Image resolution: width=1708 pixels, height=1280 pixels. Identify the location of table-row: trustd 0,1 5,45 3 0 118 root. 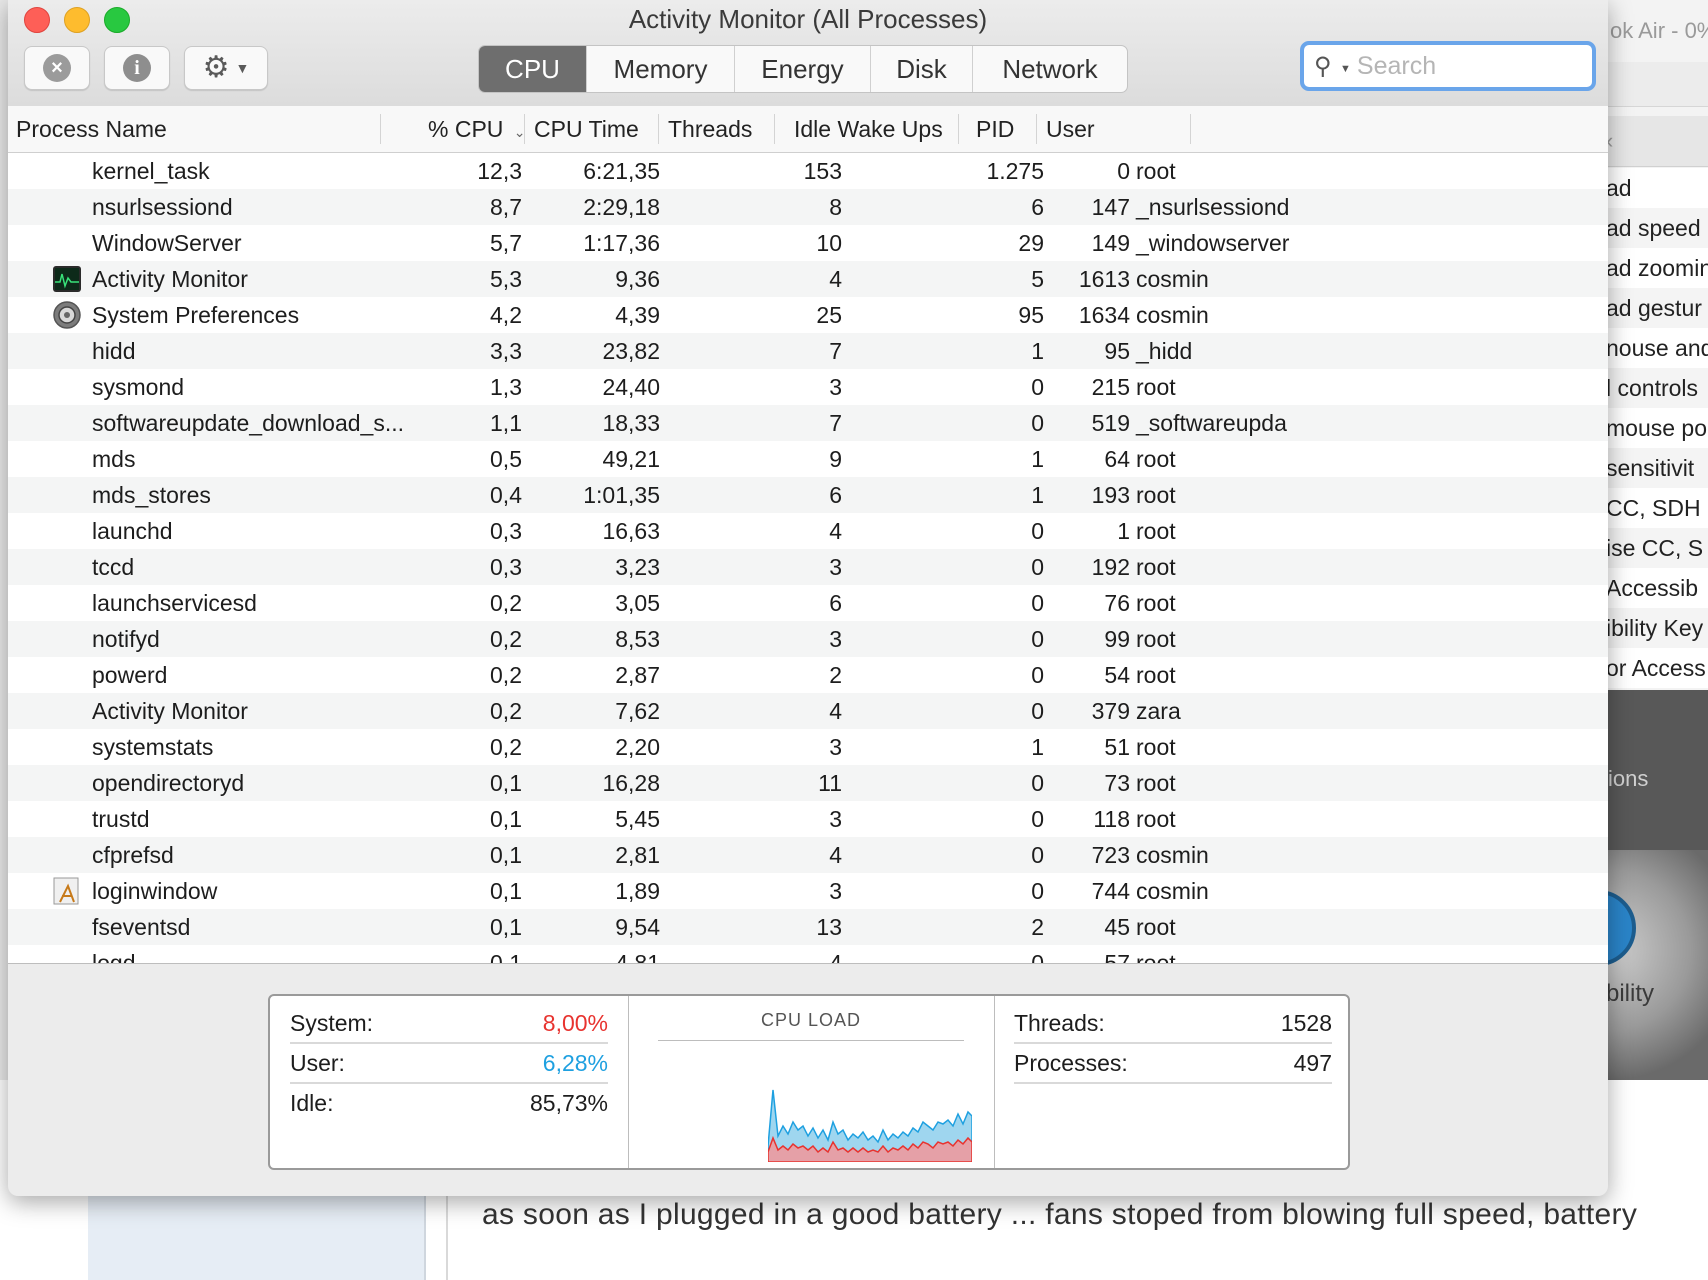
(808, 819).